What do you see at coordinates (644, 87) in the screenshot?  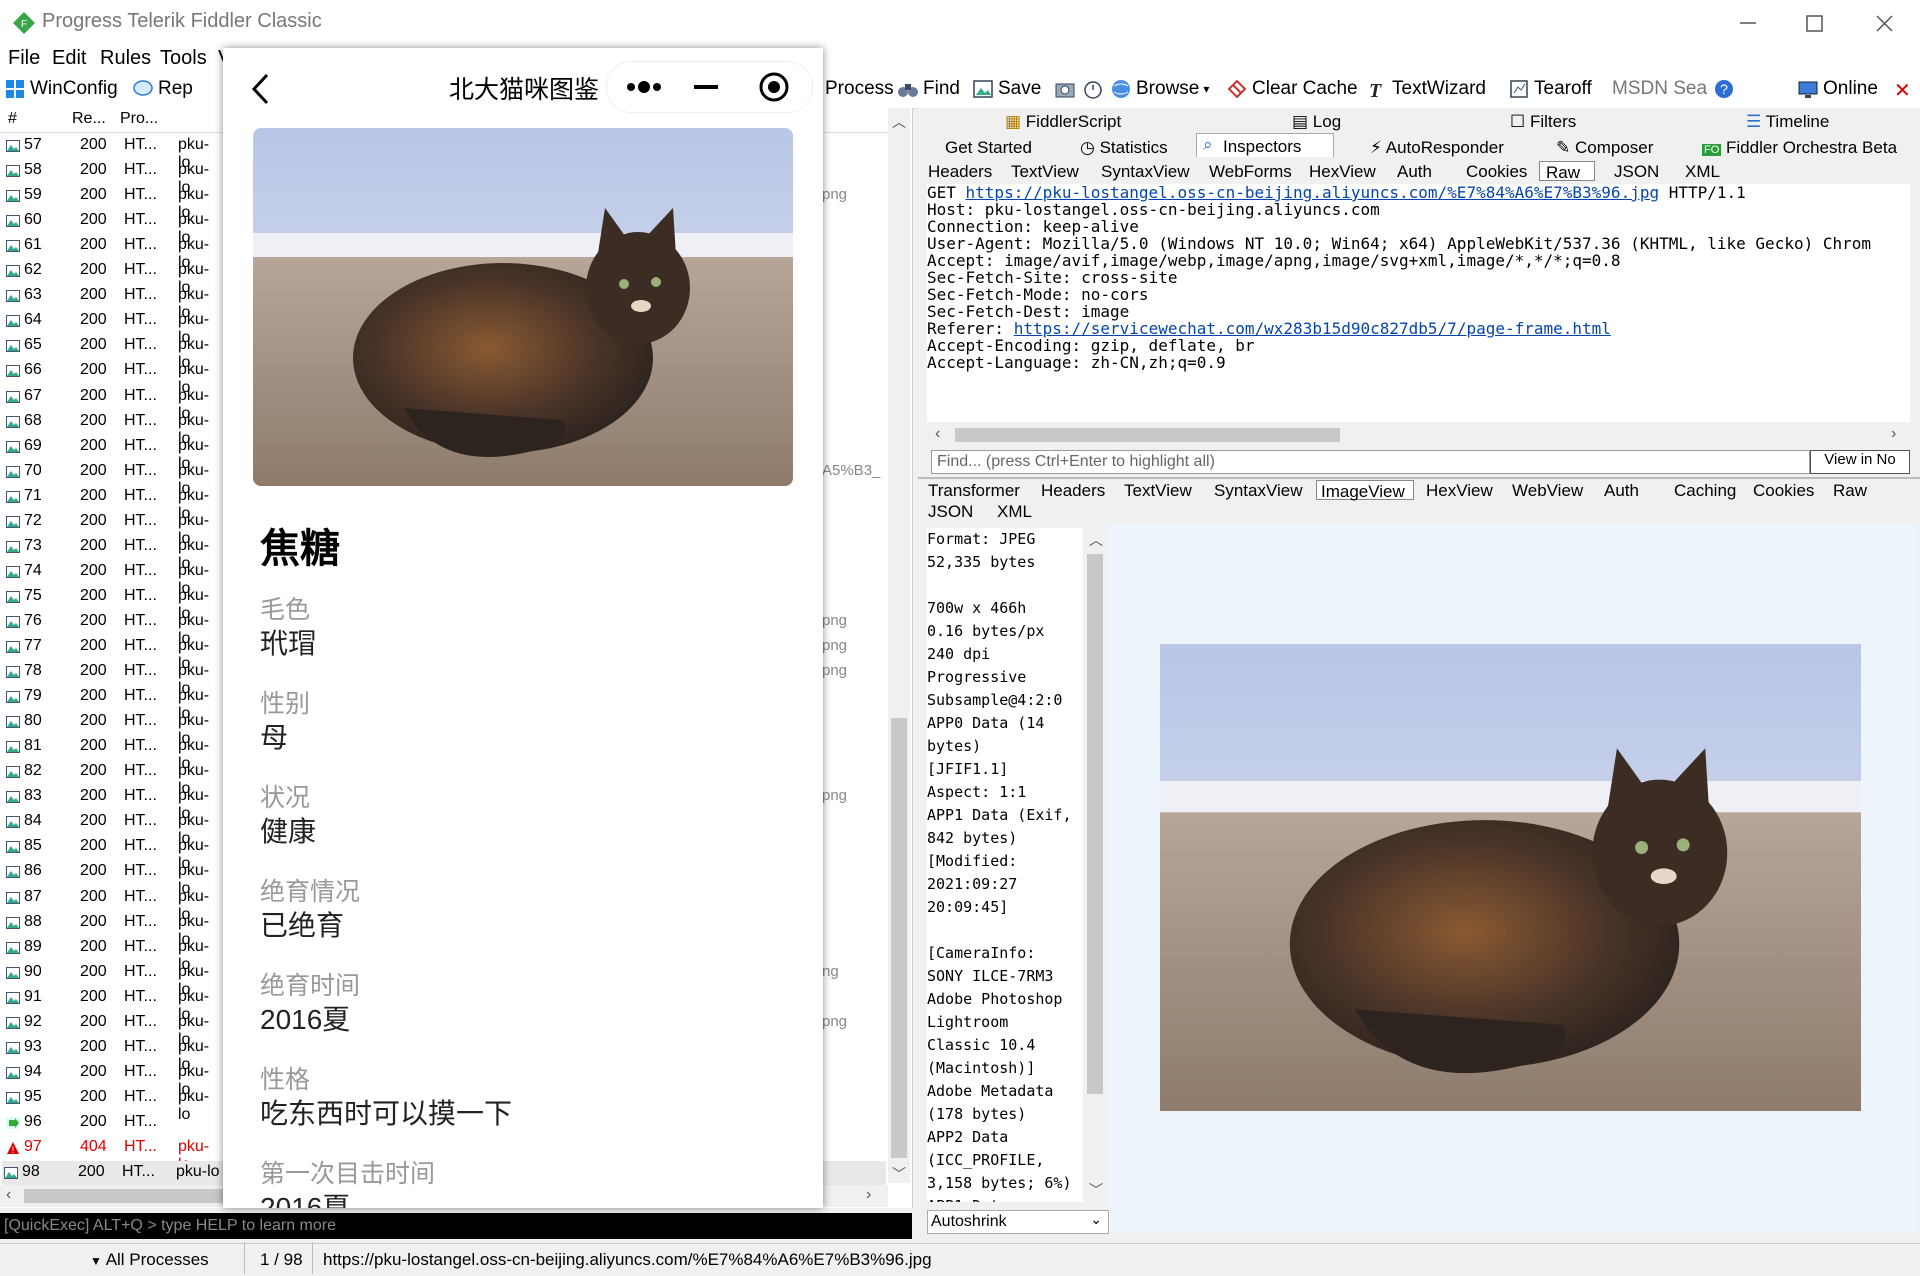 I see `more-dots-icon` at bounding box center [644, 87].